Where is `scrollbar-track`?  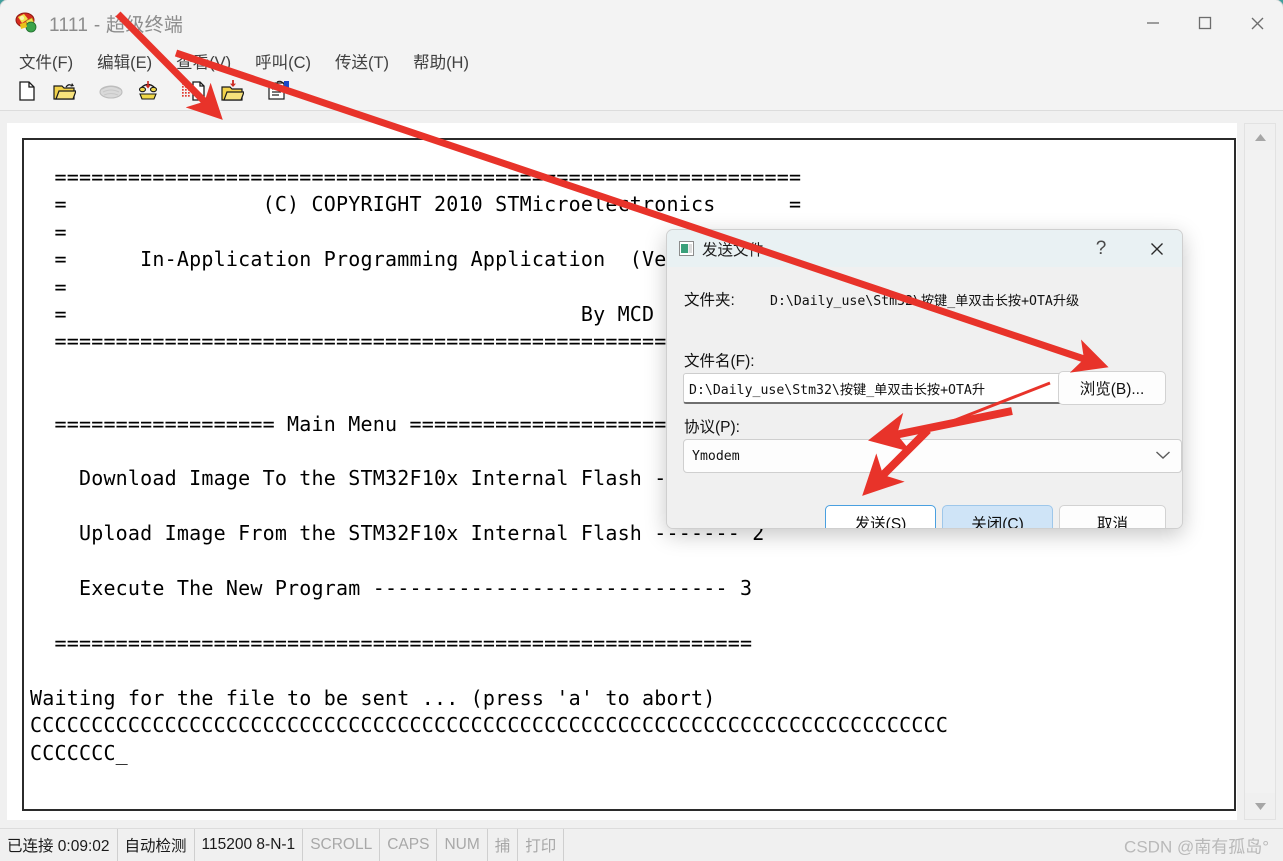 scrollbar-track is located at coordinates (1260, 471).